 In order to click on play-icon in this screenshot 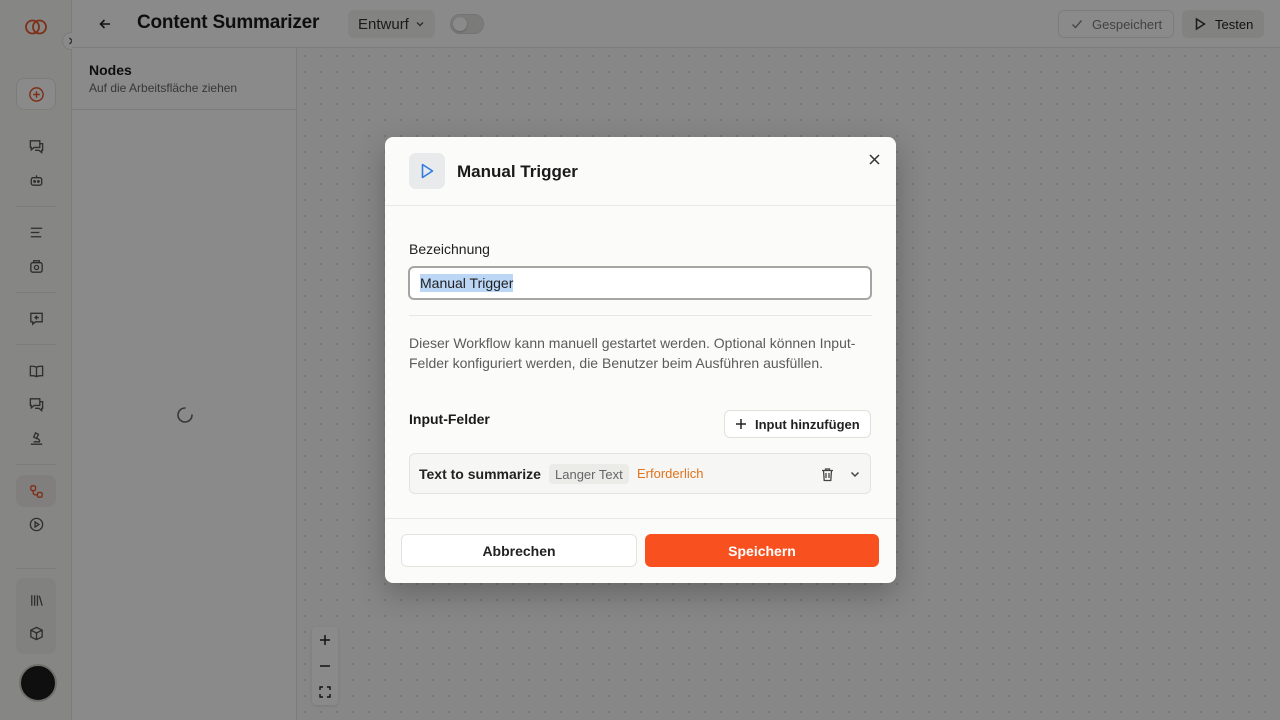, I will do `click(427, 171)`.